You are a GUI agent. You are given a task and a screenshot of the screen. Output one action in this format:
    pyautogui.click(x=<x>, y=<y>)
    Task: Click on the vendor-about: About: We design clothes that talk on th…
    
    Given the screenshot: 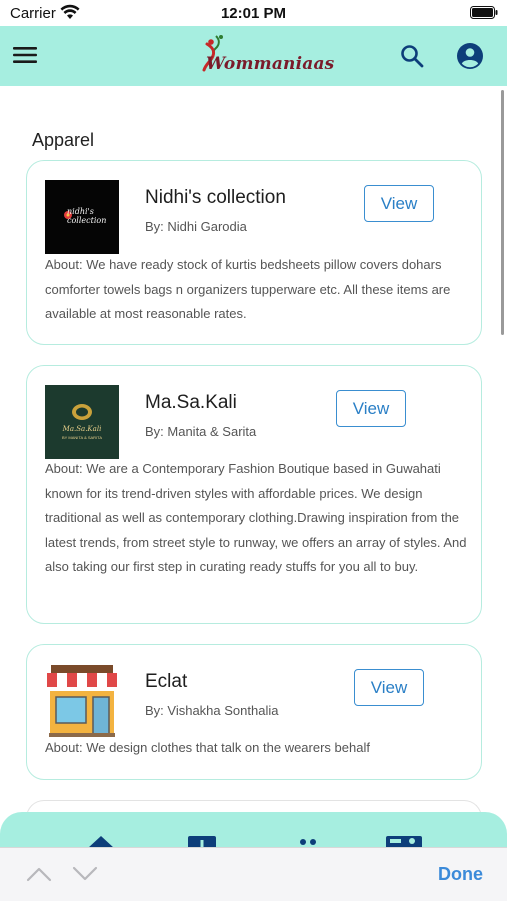 What is the action you would take?
    pyautogui.click(x=207, y=747)
    